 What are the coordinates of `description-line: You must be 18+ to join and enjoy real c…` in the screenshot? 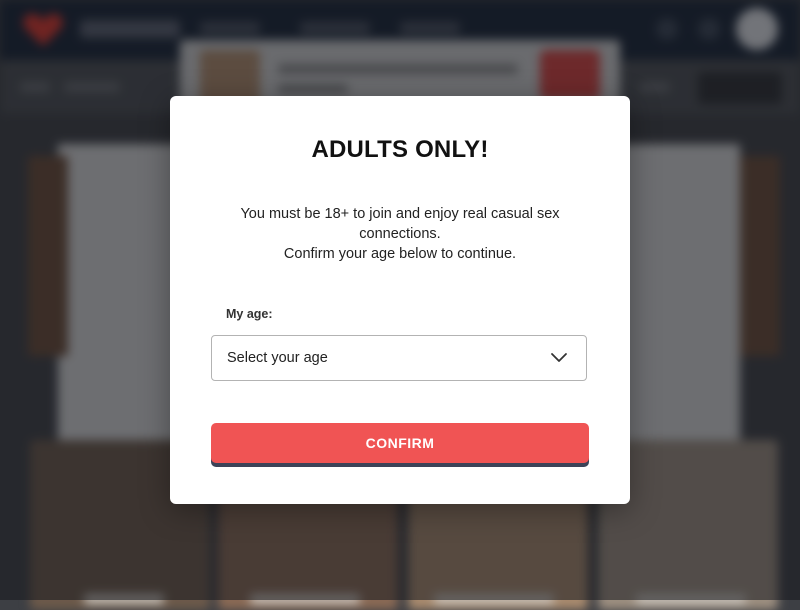 It's located at (400, 214).